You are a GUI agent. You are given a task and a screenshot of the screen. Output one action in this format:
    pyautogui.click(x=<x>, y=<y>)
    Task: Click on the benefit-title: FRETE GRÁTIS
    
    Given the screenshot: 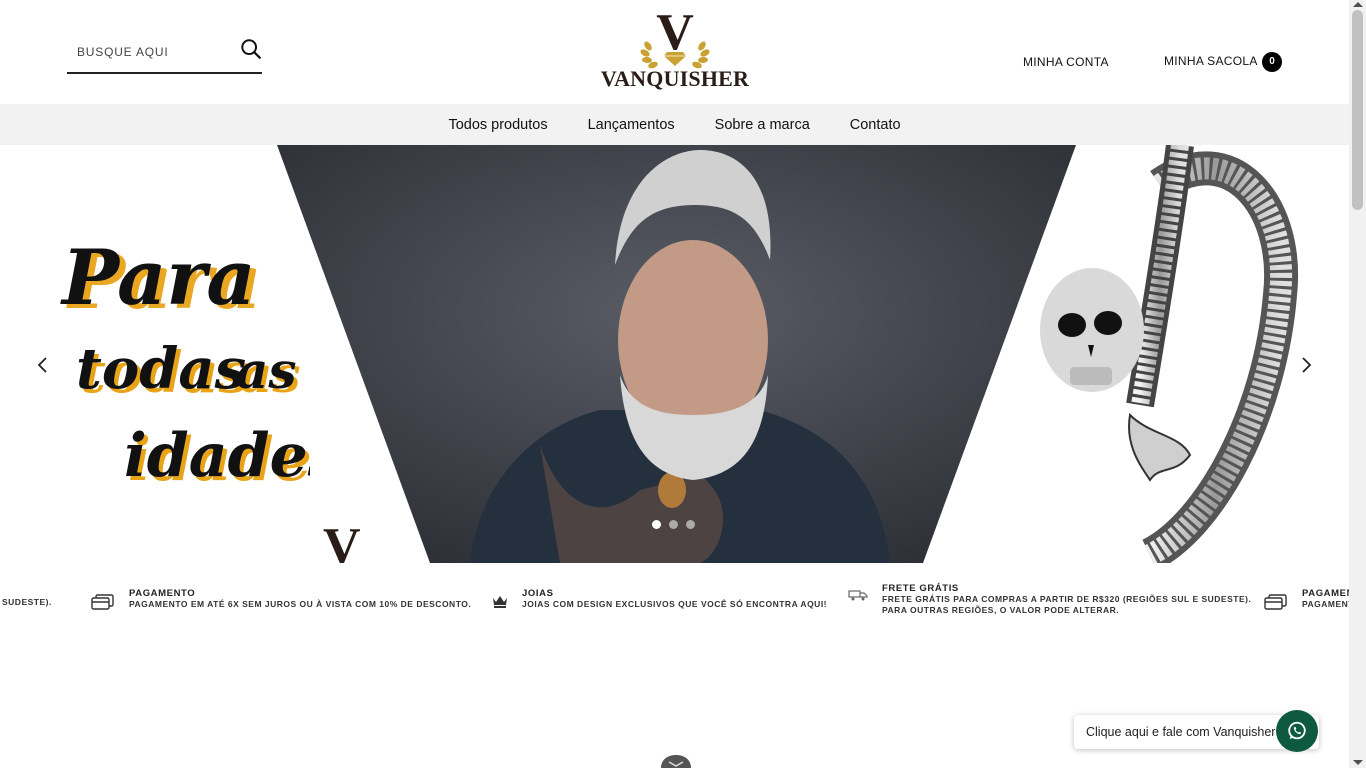 What is the action you would take?
    pyautogui.click(x=920, y=588)
    